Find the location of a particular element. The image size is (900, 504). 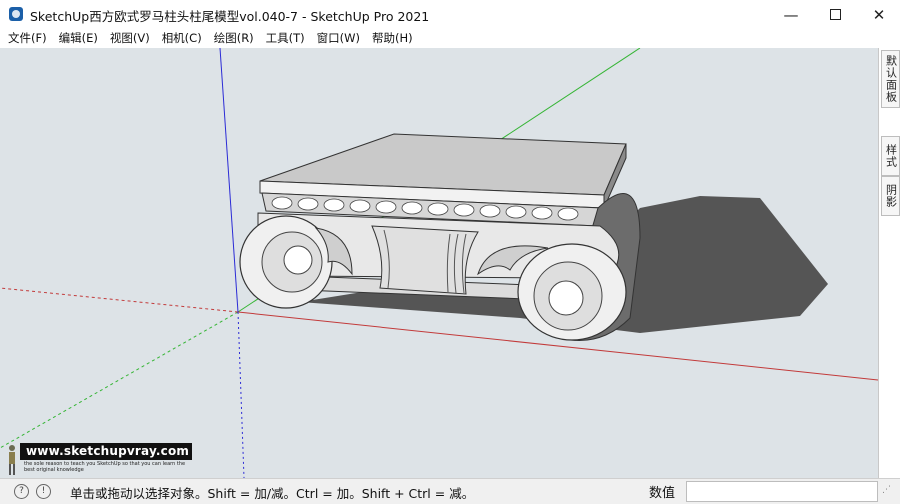

tray-tab-styles: 样式 is located at coordinates (890, 156).